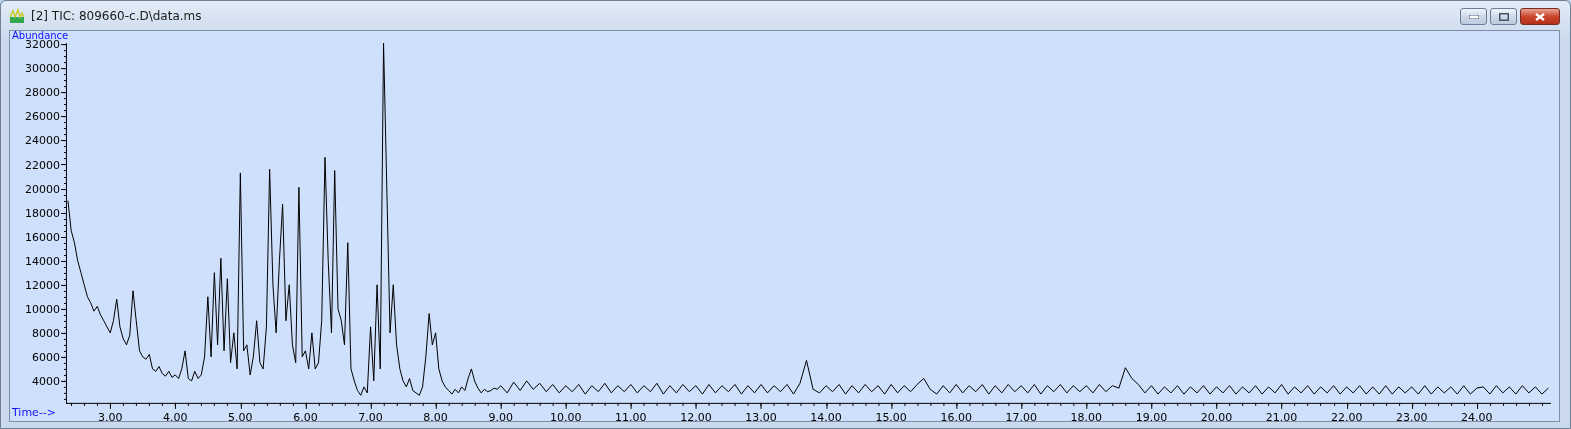 The height and width of the screenshot is (429, 1571). I want to click on x-tick-label: 11.00, so click(631, 415).